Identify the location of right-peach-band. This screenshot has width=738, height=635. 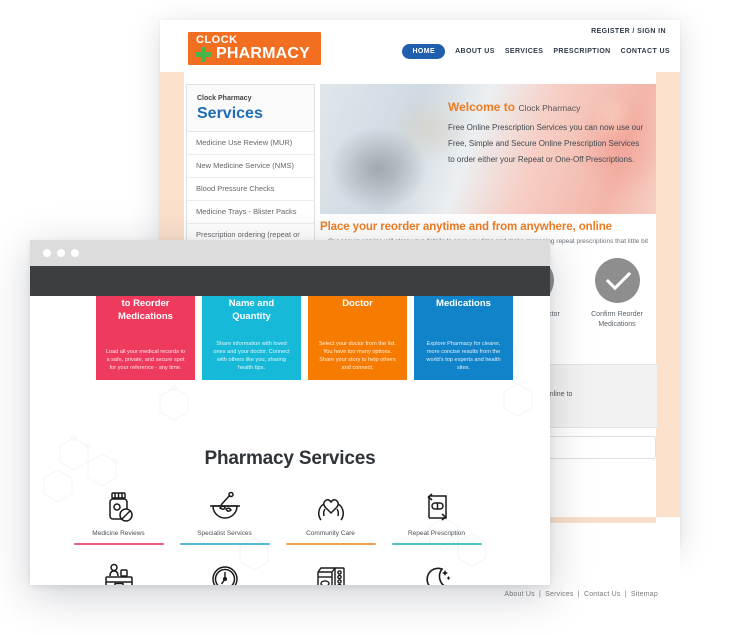
(668, 294).